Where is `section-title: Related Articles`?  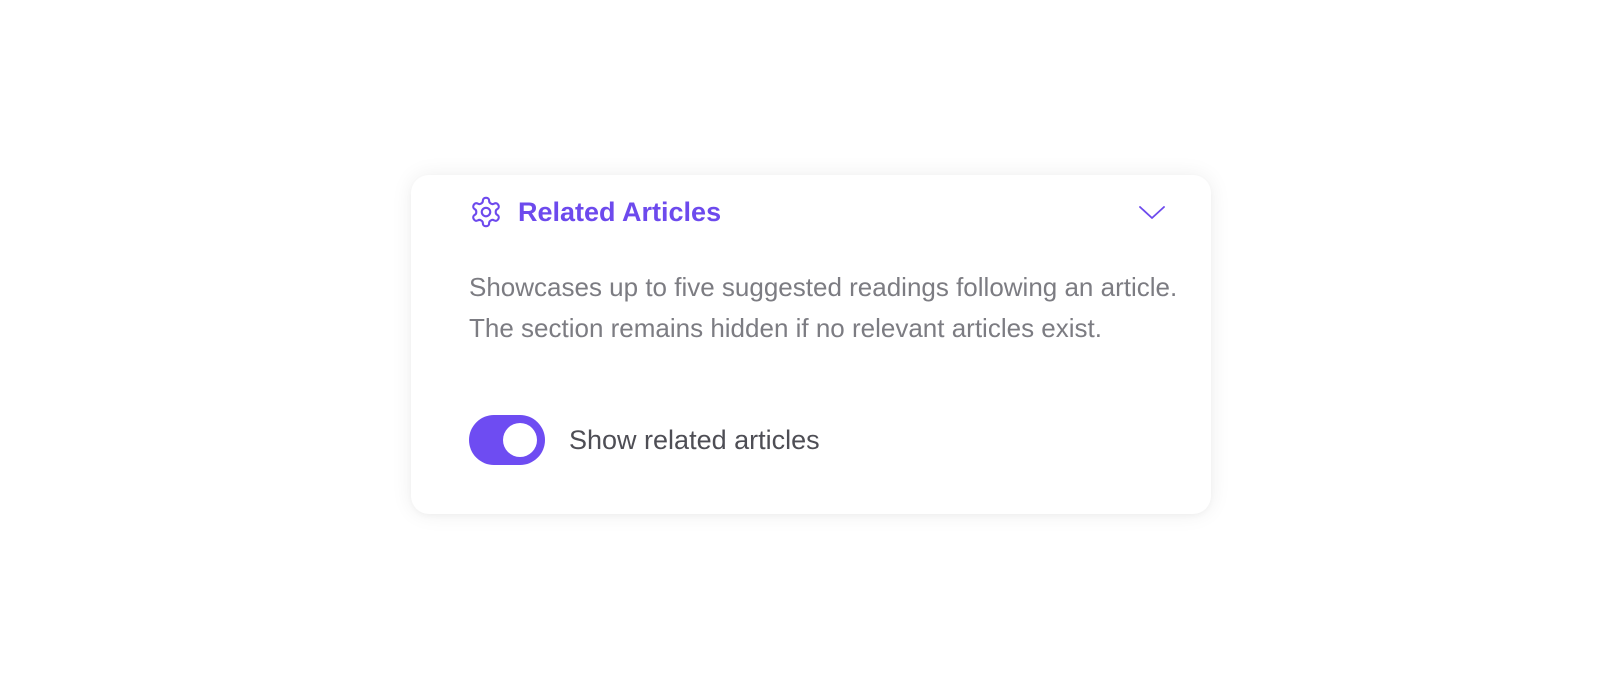
section-title: Related Articles is located at coordinates (620, 211).